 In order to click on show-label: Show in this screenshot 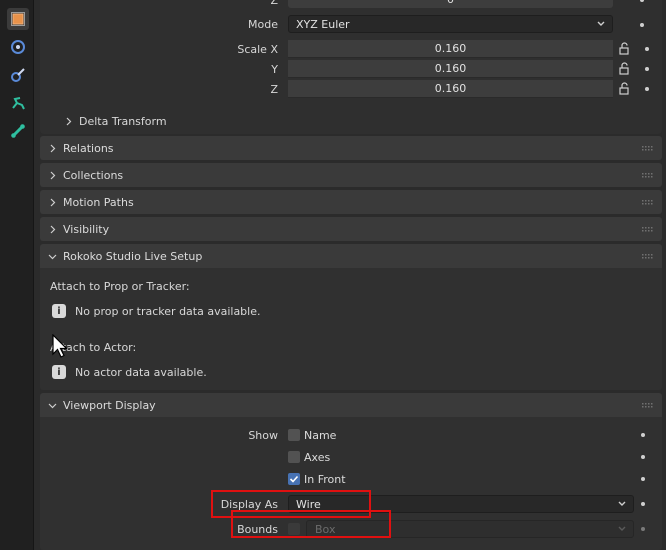, I will do `click(263, 435)`.